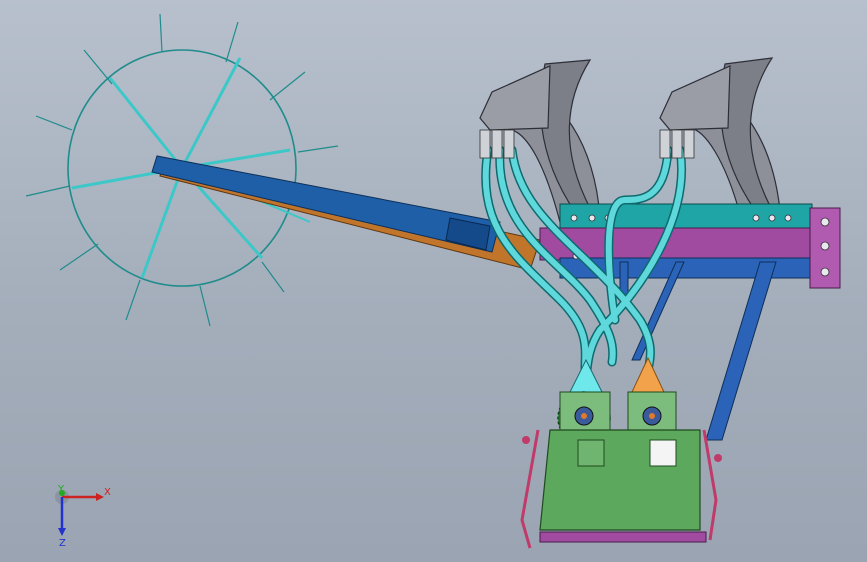  What do you see at coordinates (515, 98) in the screenshot?
I see `boot-left` at bounding box center [515, 98].